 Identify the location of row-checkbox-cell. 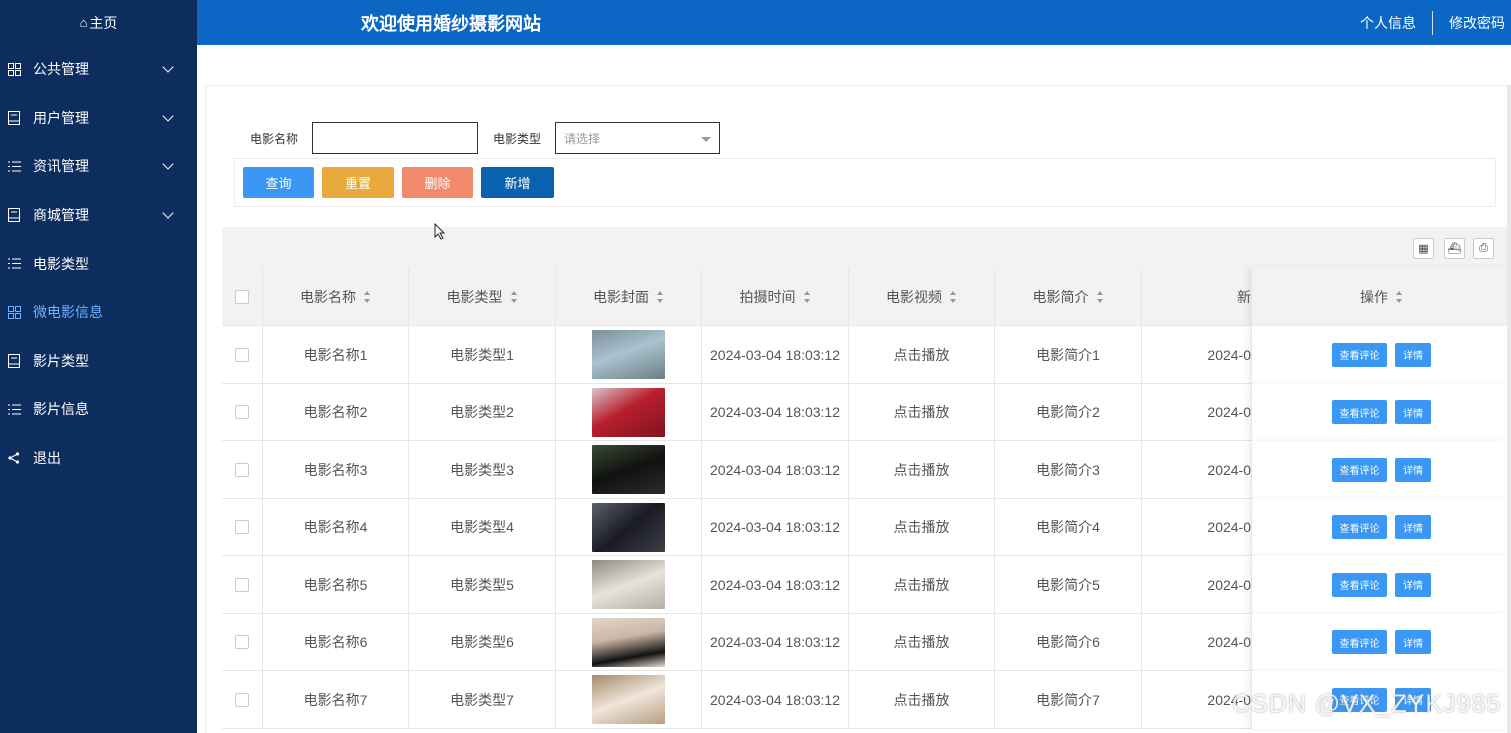
(242, 412).